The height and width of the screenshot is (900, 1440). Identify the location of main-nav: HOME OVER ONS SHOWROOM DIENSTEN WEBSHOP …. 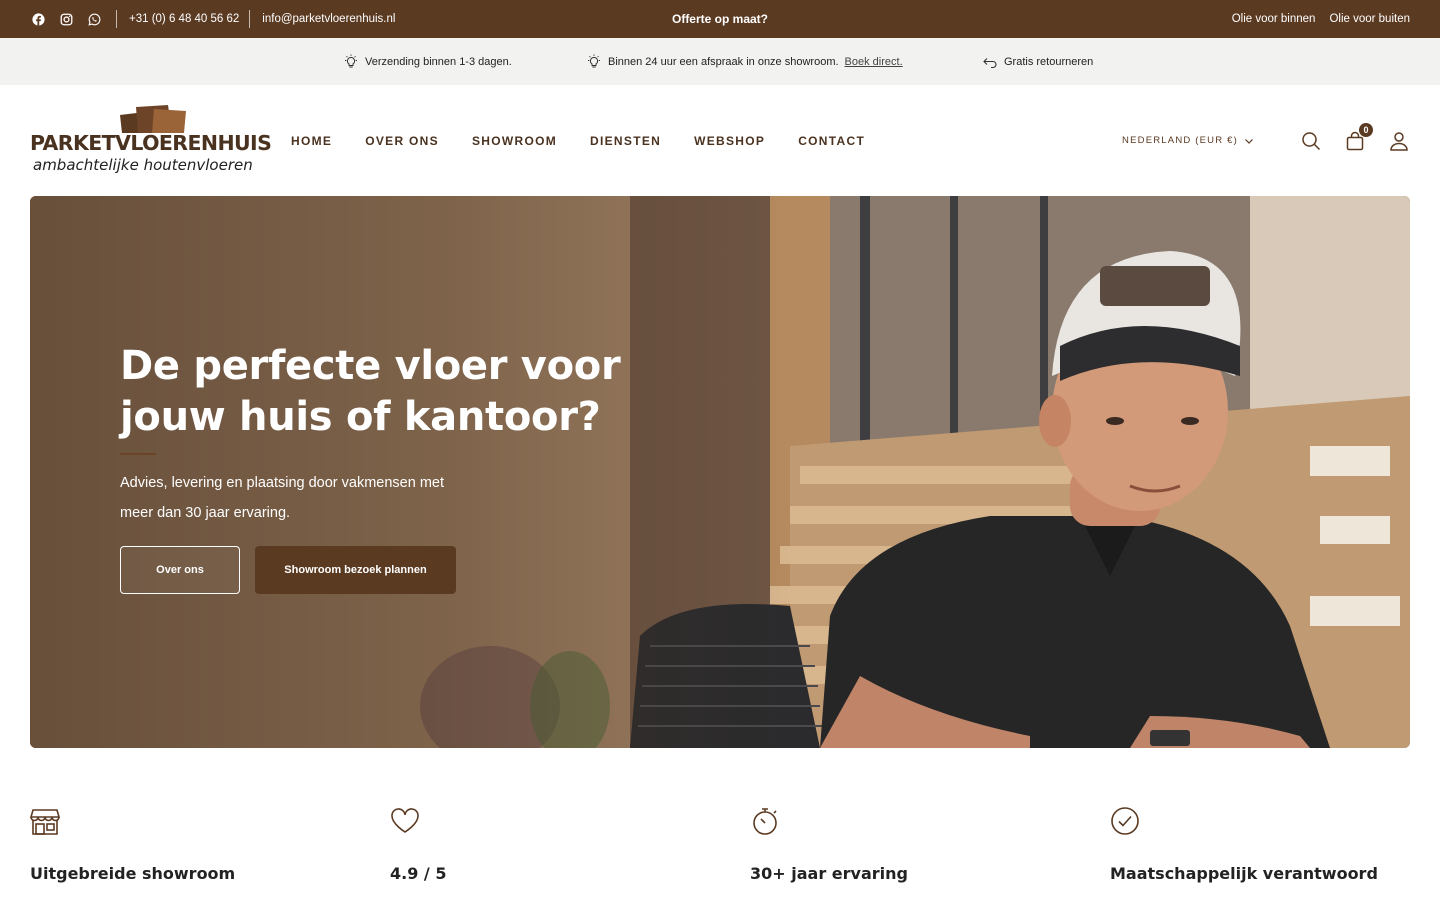
(594, 140).